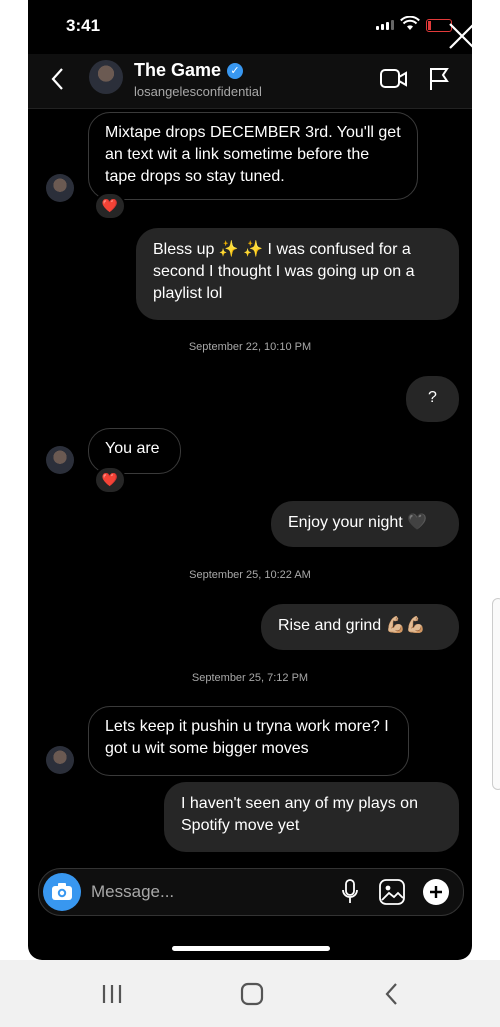 Image resolution: width=500 pixels, height=1027 pixels. Describe the element at coordinates (439, 79) in the screenshot. I see `report-flag-icon` at that location.